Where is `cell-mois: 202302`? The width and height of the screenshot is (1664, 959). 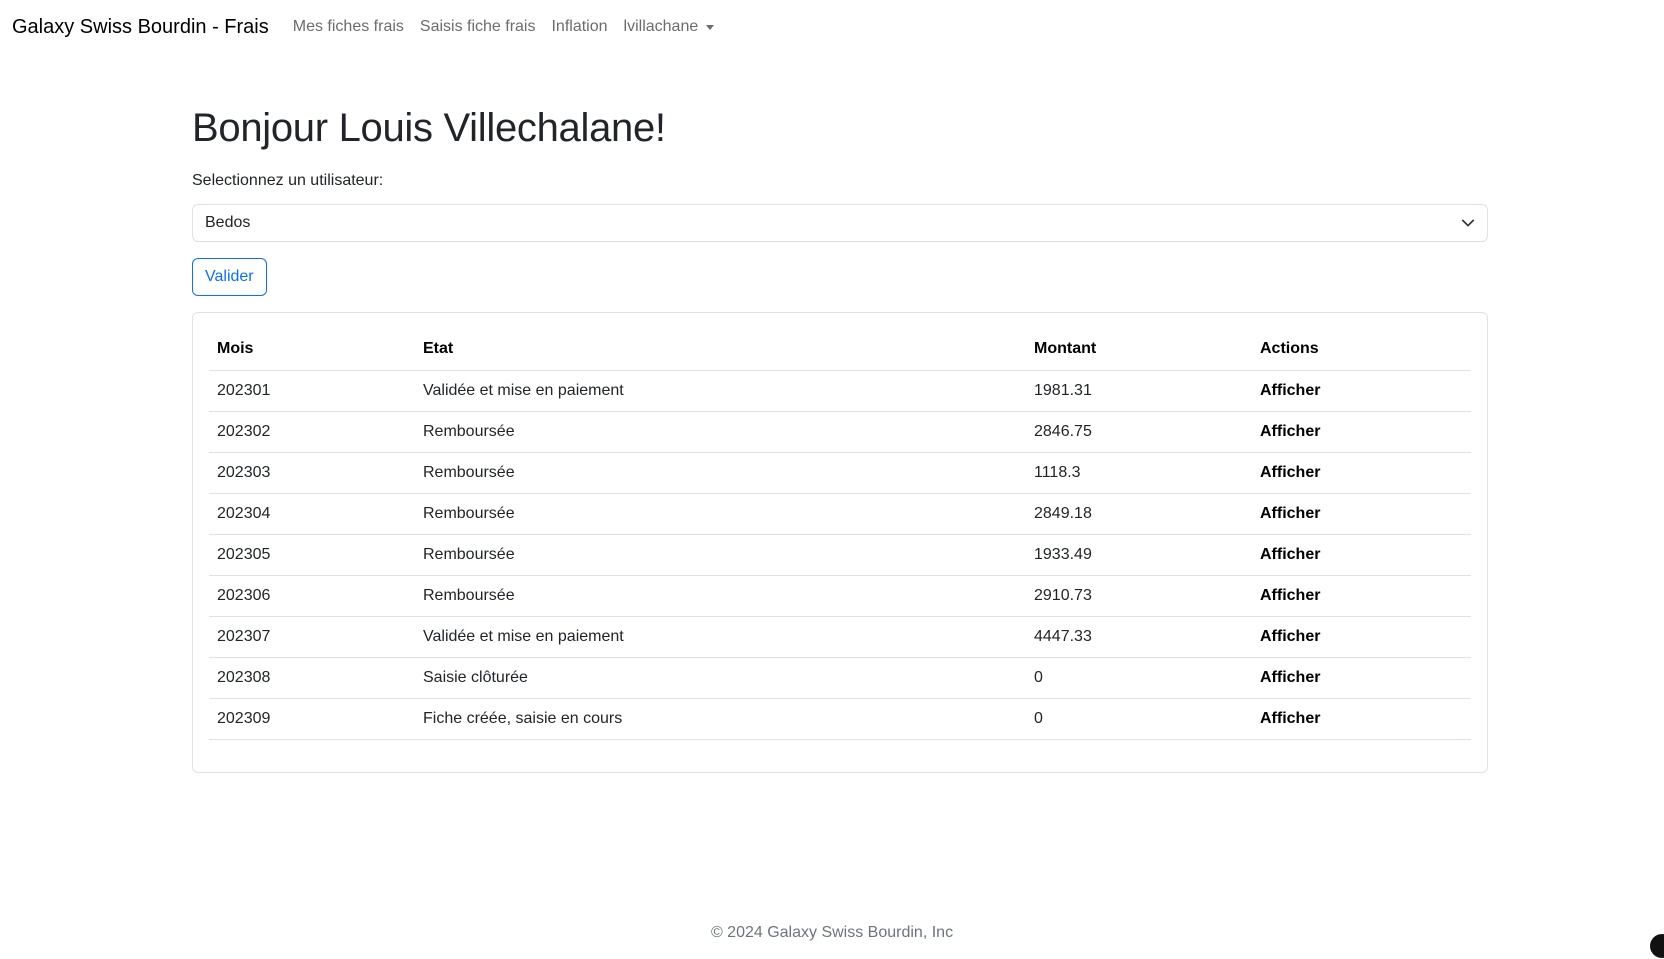 cell-mois: 202302 is located at coordinates (312, 432).